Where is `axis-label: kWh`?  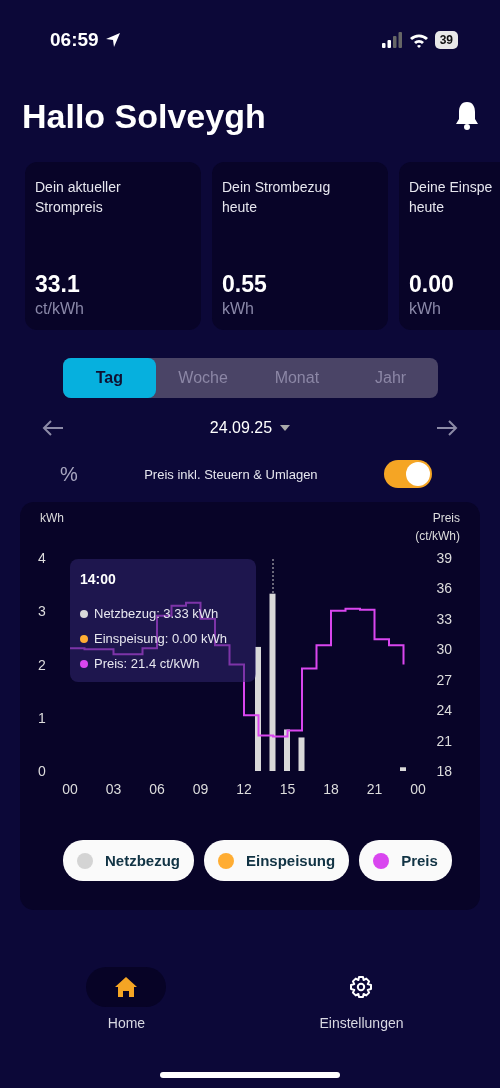 axis-label: kWh is located at coordinates (52, 518).